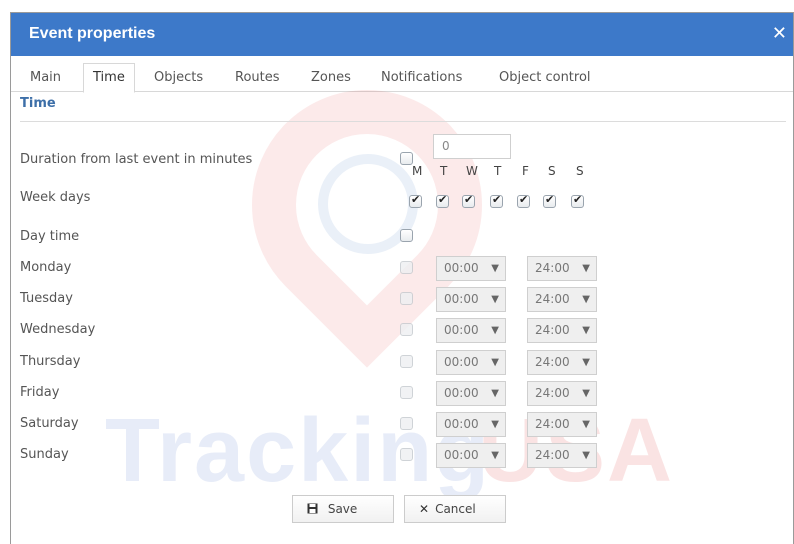 This screenshot has height=544, width=794. Describe the element at coordinates (562, 330) in the screenshot. I see `to-time-select-wednesday: 24:00 ▼` at that location.